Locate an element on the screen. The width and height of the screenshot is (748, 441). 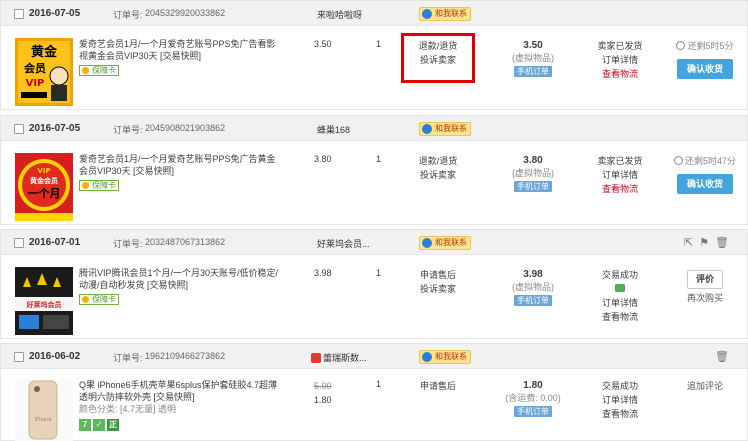
shop-name: 蜂巢168 is located at coordinates (333, 129).